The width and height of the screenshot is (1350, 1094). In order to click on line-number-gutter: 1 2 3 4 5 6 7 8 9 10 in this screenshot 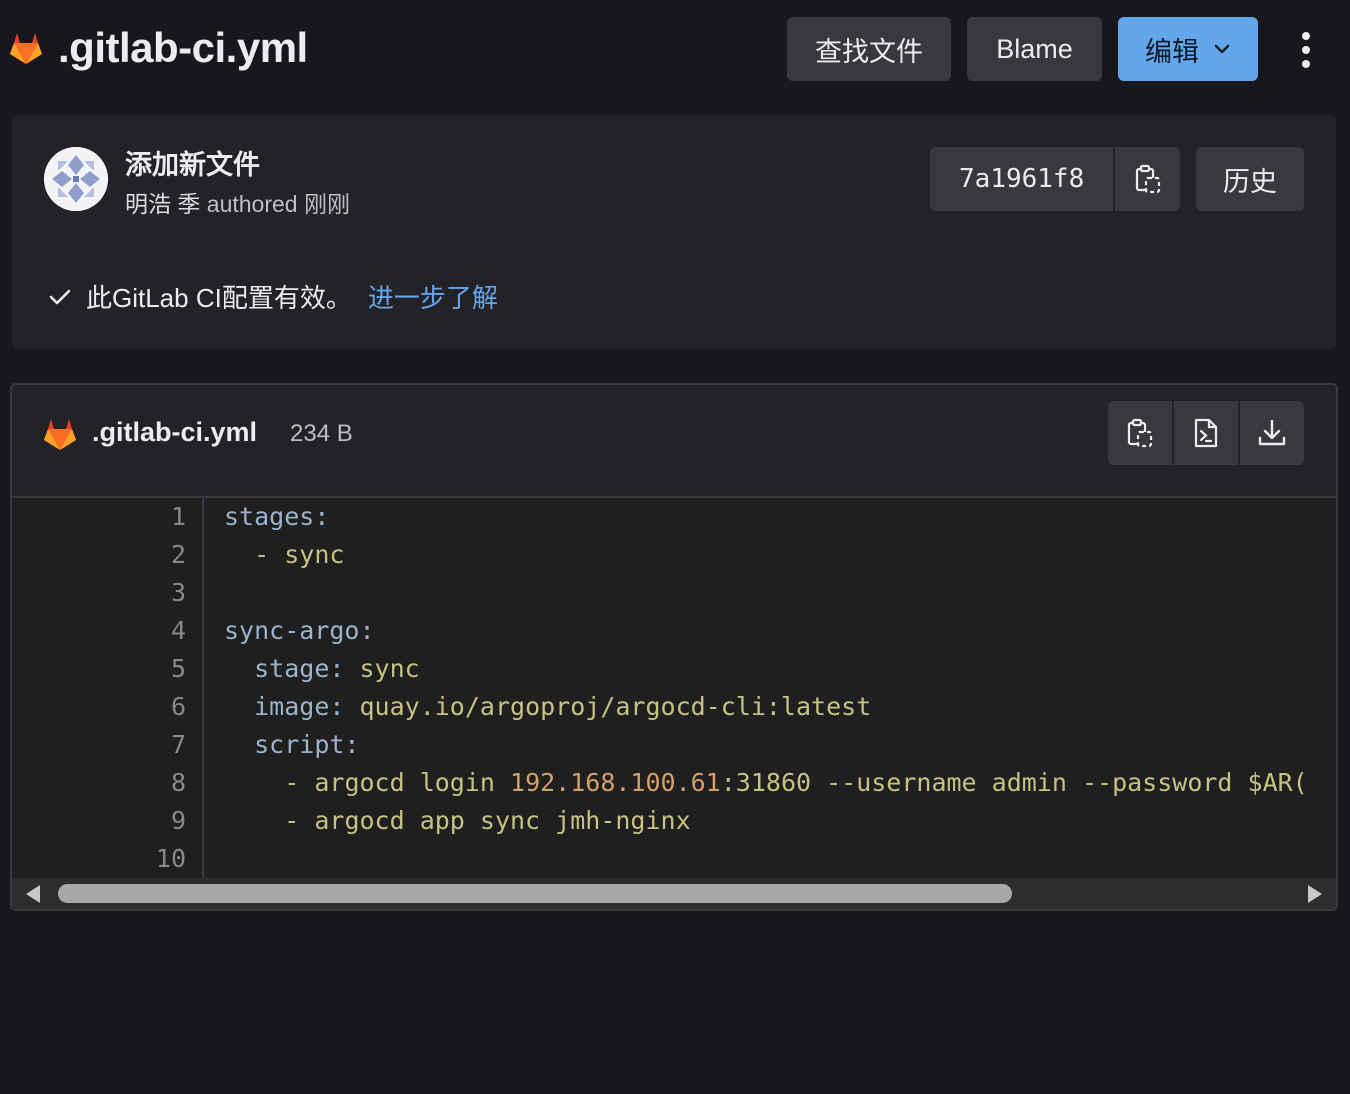, I will do `click(108, 688)`.